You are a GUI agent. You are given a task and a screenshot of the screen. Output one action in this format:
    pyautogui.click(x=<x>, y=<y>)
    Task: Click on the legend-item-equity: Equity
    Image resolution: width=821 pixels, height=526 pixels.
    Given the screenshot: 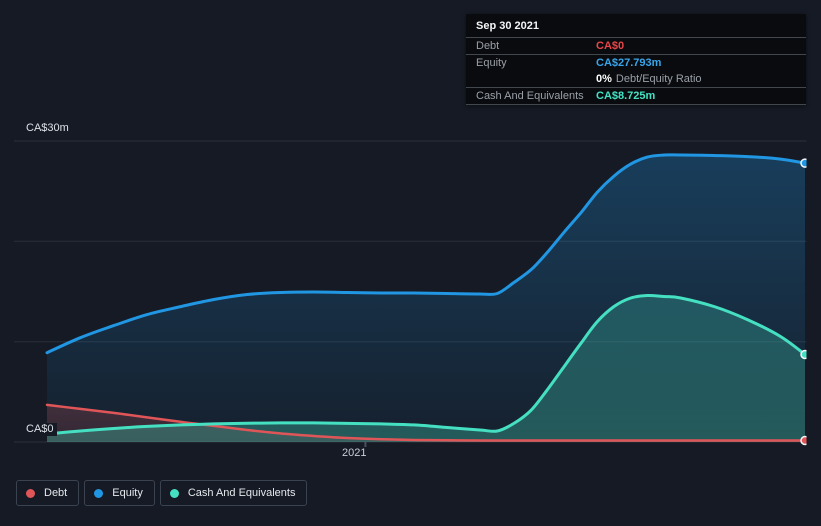 What is the action you would take?
    pyautogui.click(x=119, y=493)
    